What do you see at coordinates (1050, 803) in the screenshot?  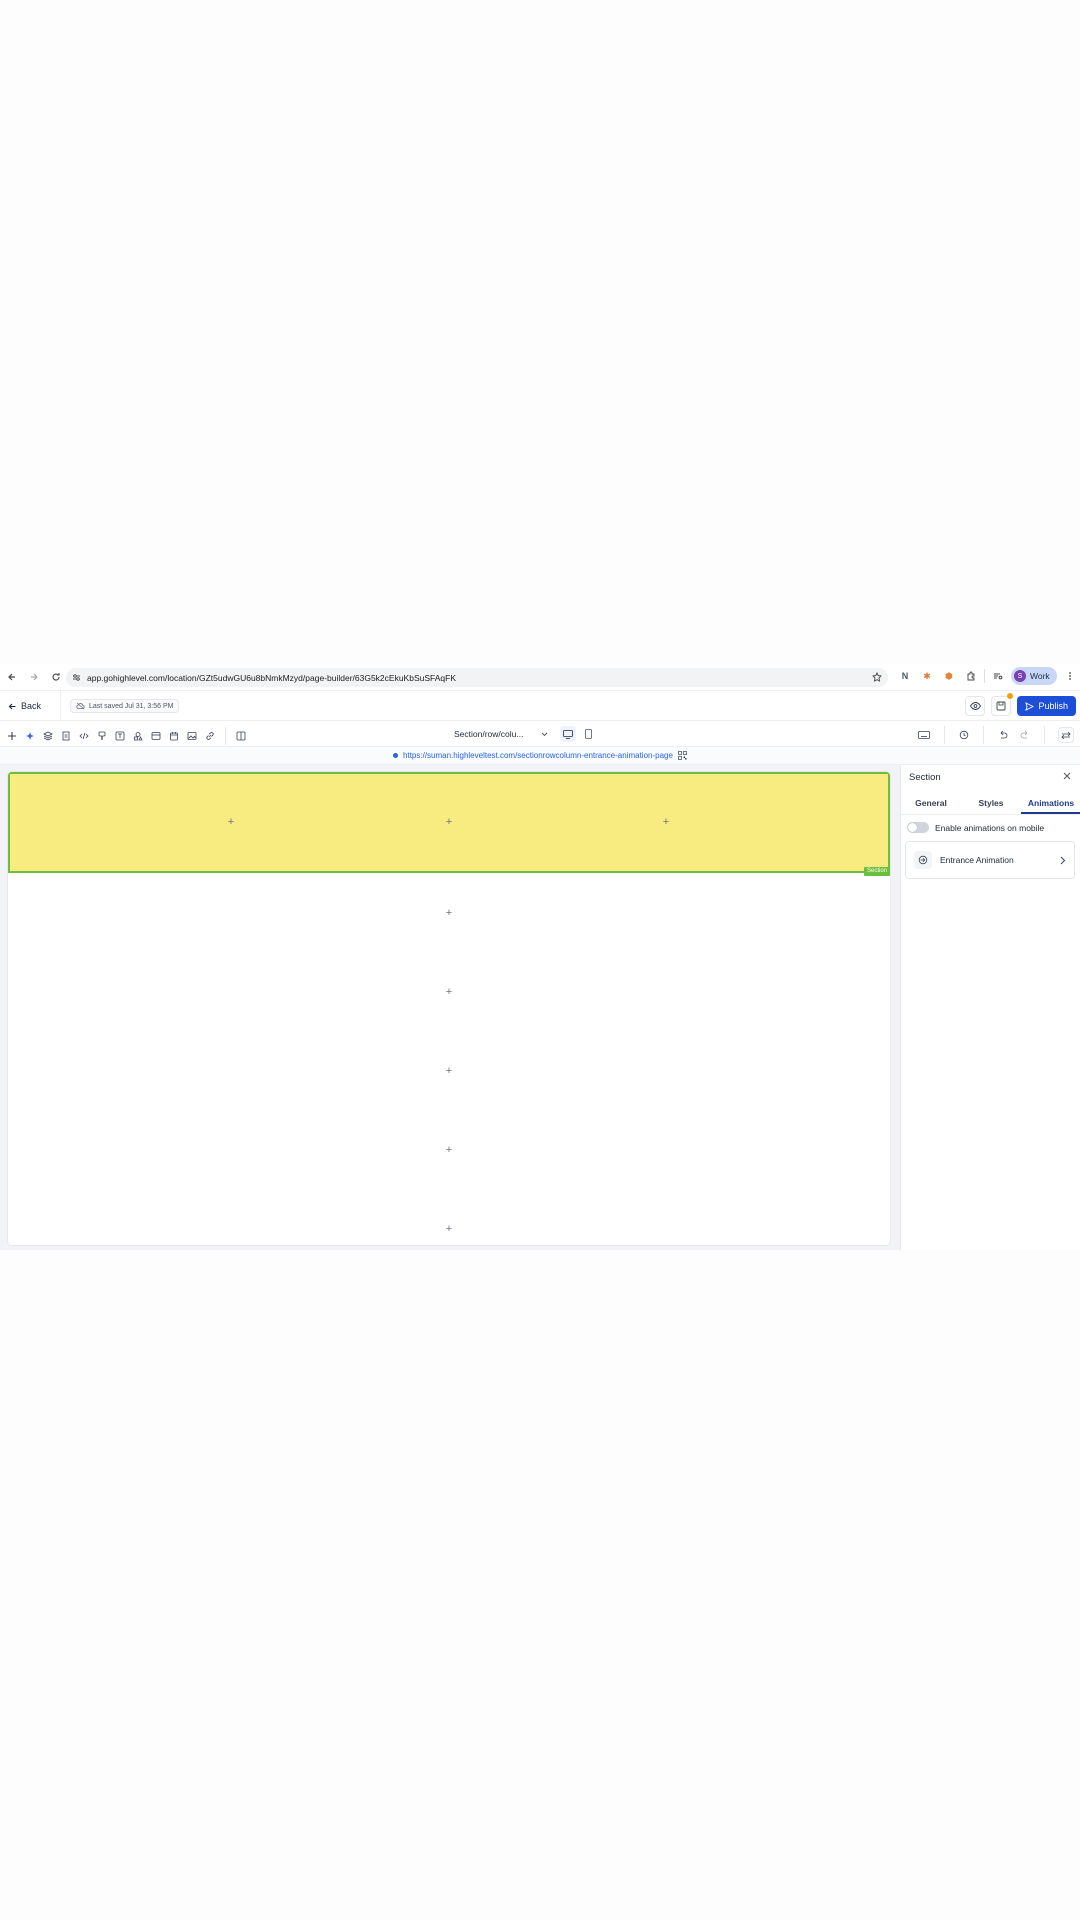 I see `tab-animations: Animations` at bounding box center [1050, 803].